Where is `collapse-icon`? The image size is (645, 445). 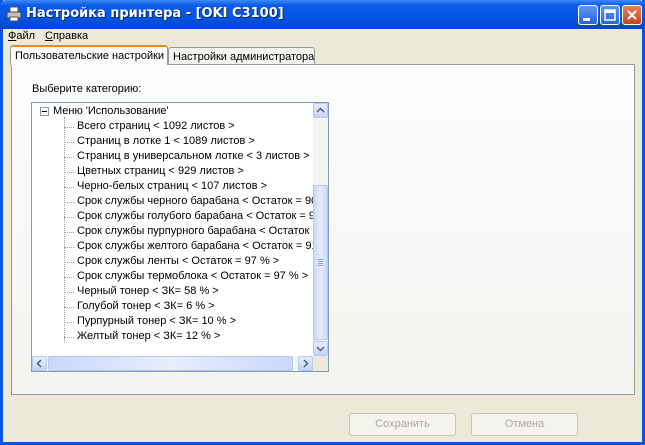 collapse-icon is located at coordinates (44, 111).